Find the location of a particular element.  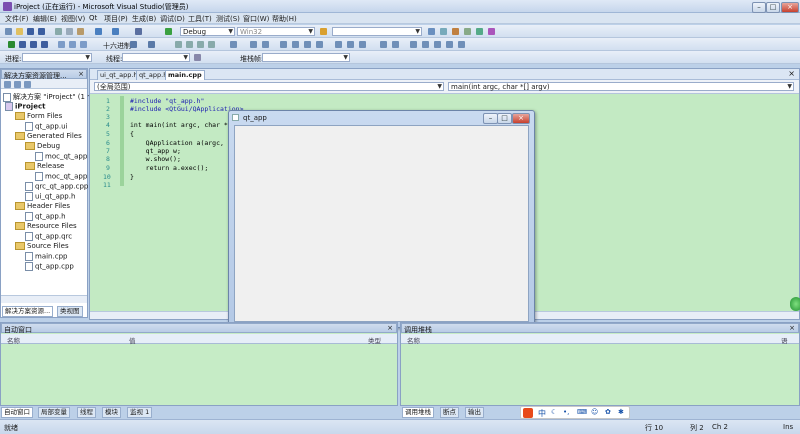

step-out-icon is located at coordinates (83, 44).